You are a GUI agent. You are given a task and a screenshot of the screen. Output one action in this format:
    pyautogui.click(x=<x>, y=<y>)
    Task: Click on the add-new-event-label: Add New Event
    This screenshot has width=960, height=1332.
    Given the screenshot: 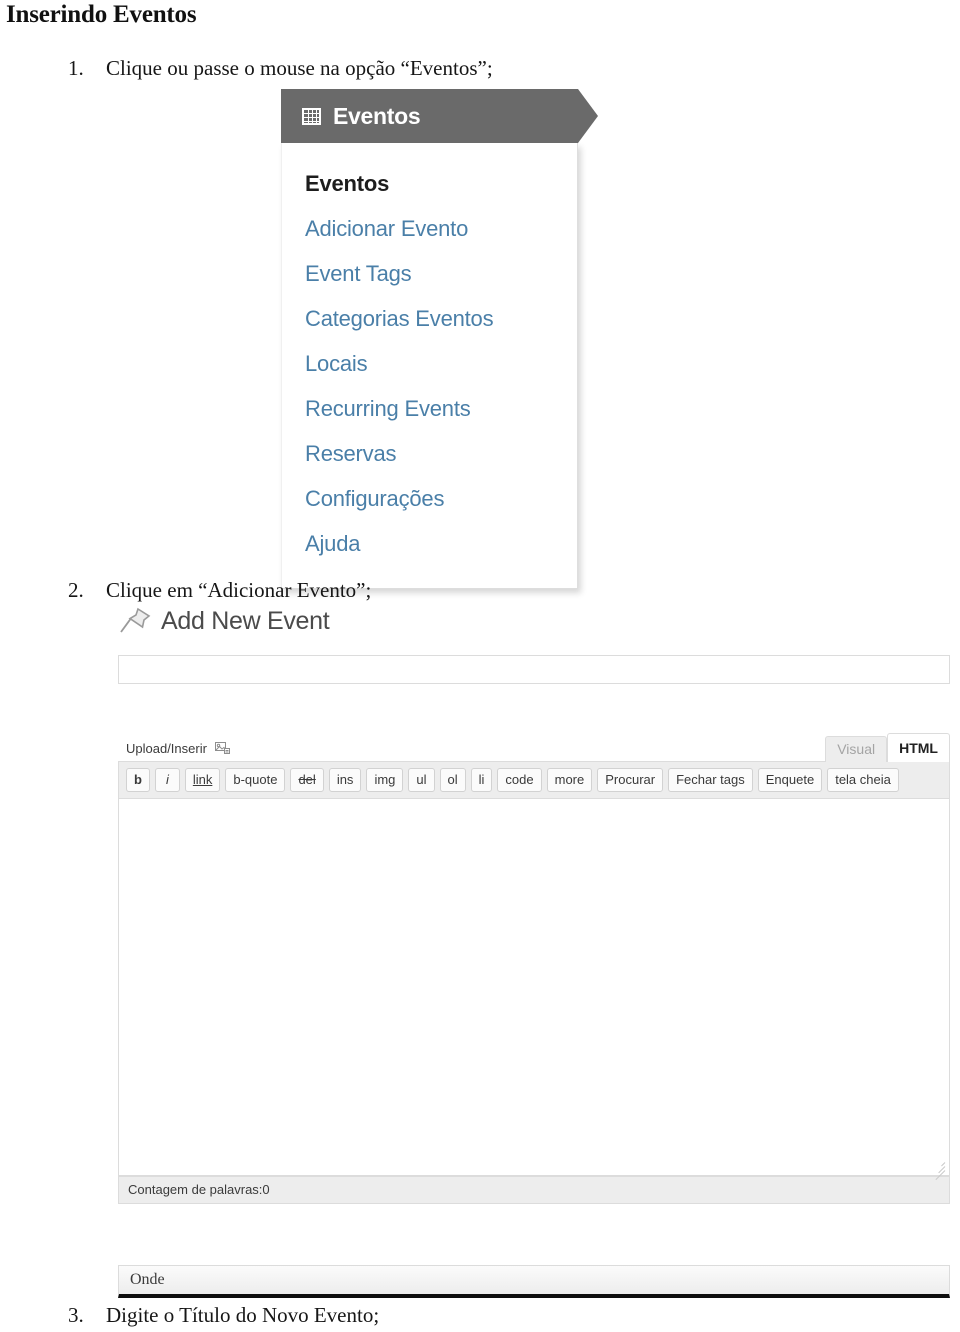 What is the action you would take?
    pyautogui.click(x=245, y=620)
    